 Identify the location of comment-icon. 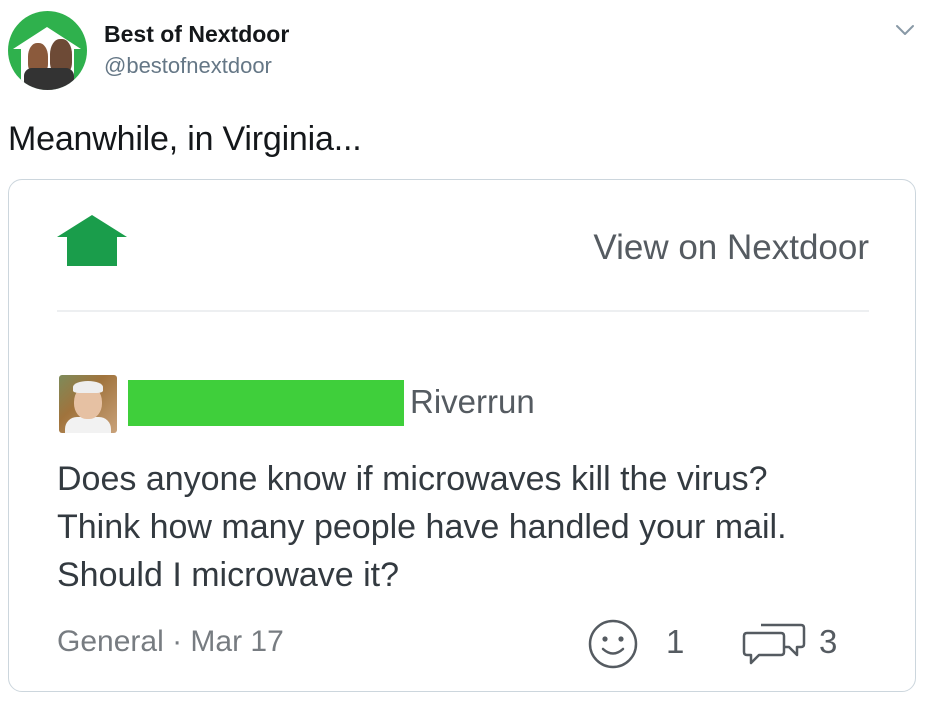
(773, 643).